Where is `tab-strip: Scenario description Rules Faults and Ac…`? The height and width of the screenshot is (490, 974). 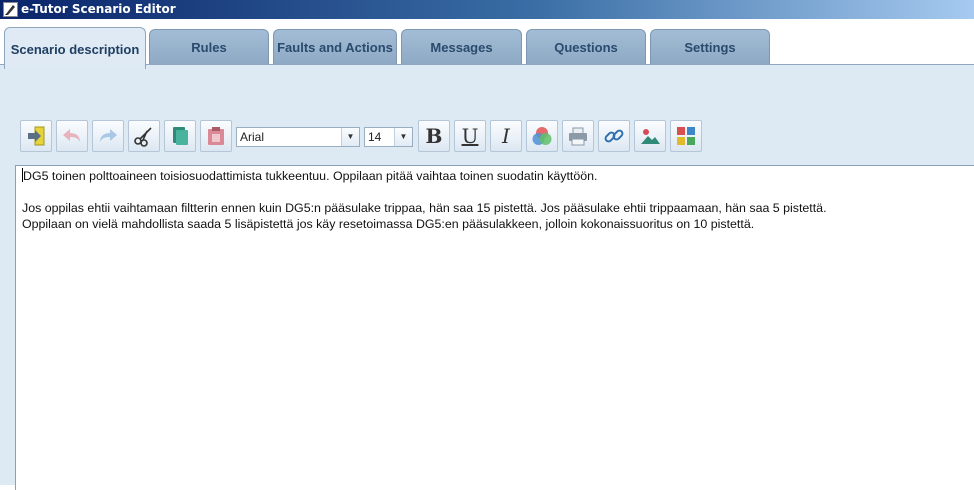 tab-strip: Scenario description Rules Faults and Ac… is located at coordinates (487, 44).